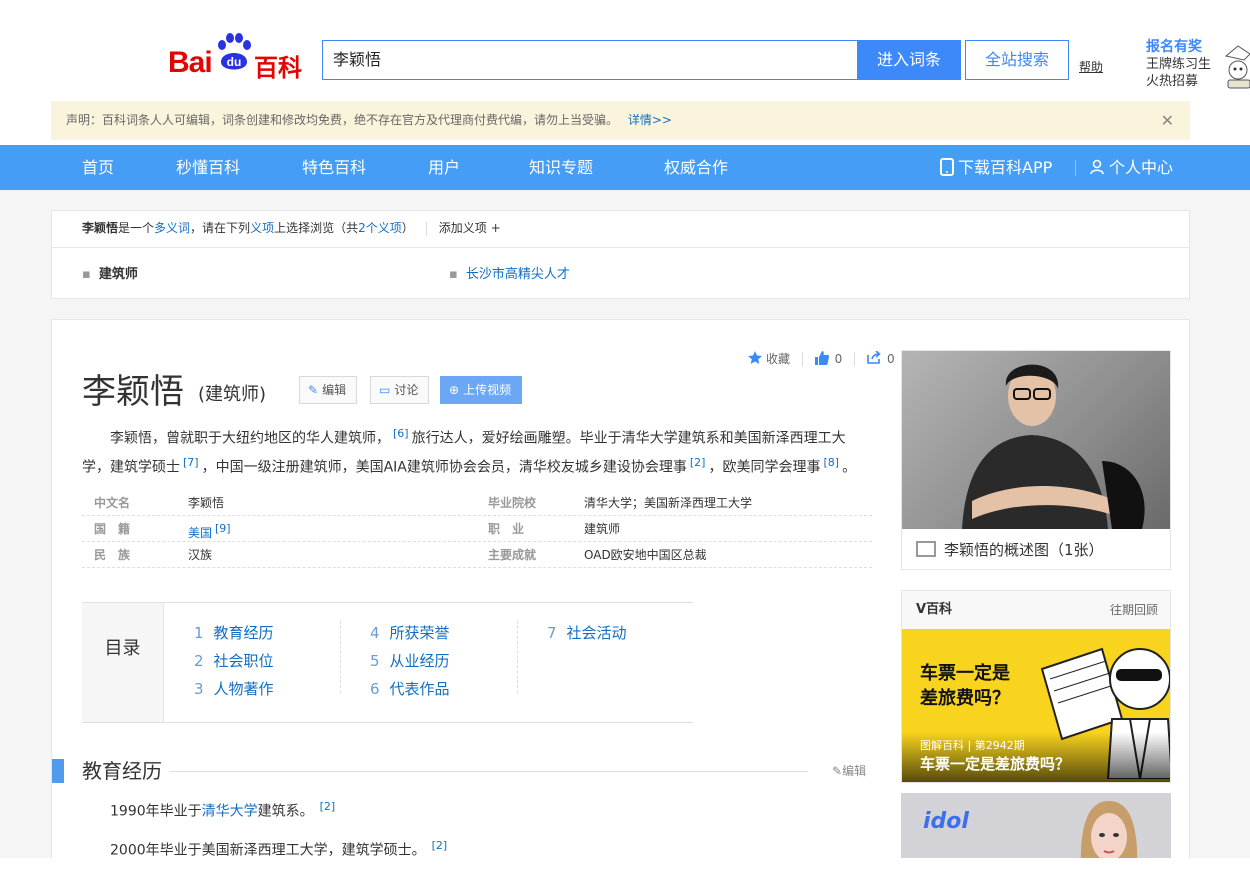 The image size is (1250, 871). I want to click on album-icon, so click(926, 549).